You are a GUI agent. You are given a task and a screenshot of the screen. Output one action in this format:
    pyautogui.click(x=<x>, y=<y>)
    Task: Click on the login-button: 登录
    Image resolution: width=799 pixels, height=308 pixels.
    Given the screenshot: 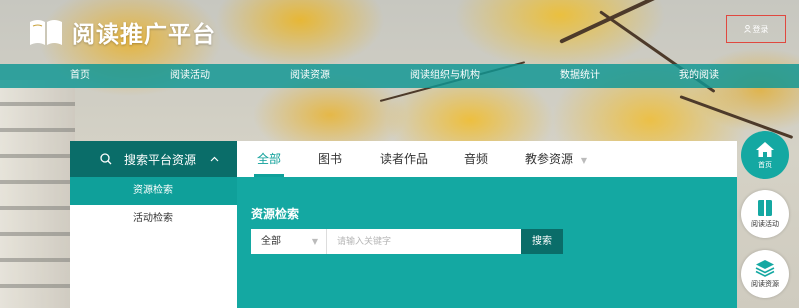 What is the action you would take?
    pyautogui.click(x=756, y=29)
    